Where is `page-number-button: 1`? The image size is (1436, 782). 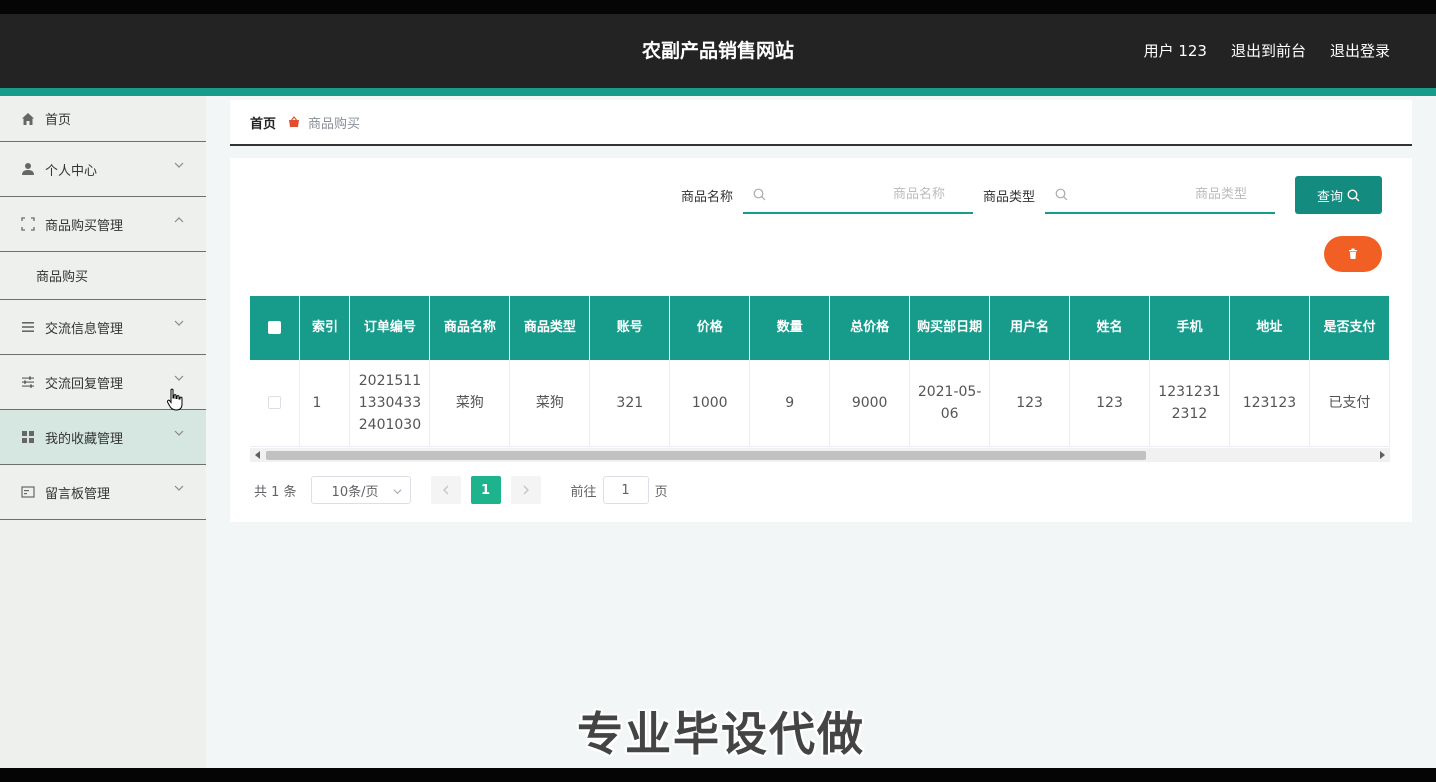
page-number-button: 1 is located at coordinates (485, 490).